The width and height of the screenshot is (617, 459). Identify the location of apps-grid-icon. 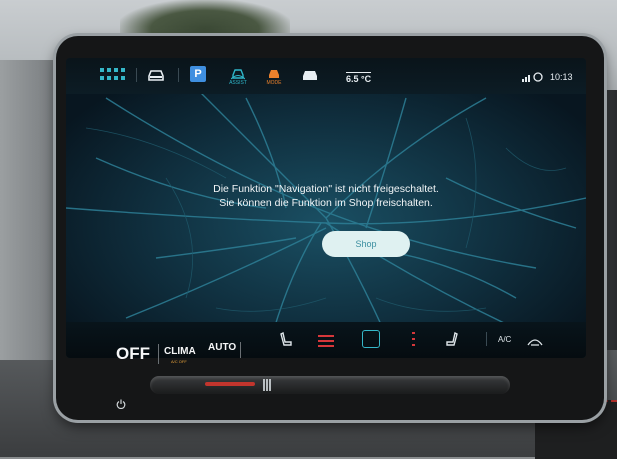
(113, 75).